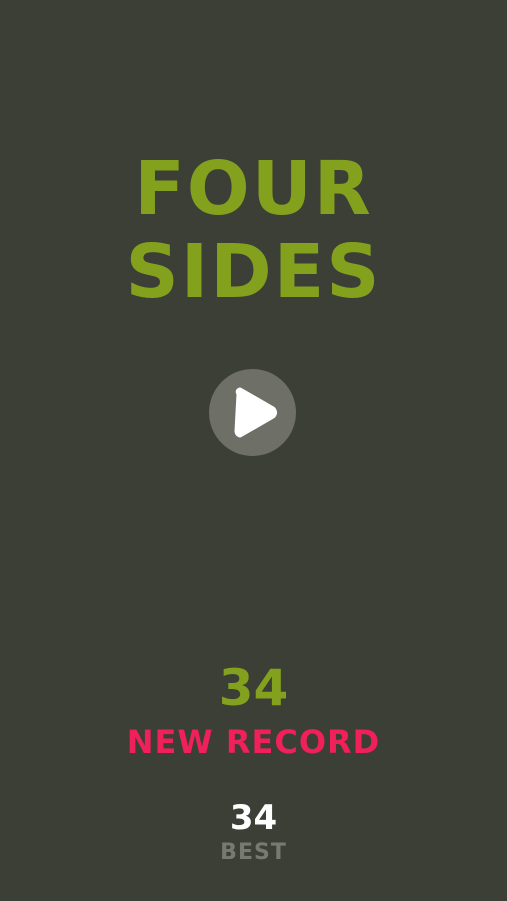 This screenshot has height=901, width=507. What do you see at coordinates (253, 189) in the screenshot?
I see `game-title-line1: FOUR` at bounding box center [253, 189].